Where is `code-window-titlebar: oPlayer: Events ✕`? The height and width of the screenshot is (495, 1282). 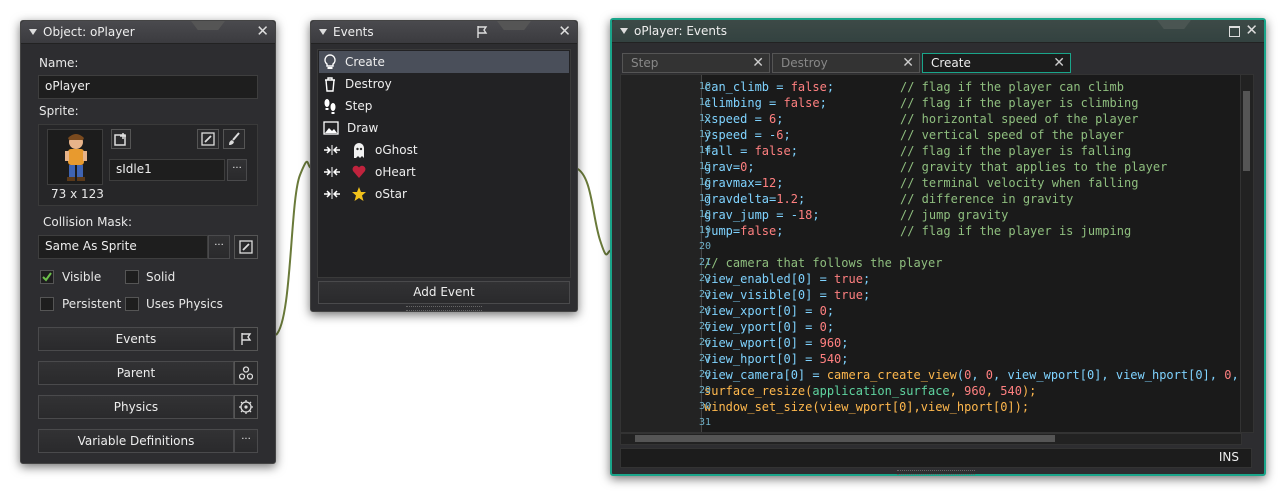
code-window-titlebar: oPlayer: Events ✕ is located at coordinates (938, 31).